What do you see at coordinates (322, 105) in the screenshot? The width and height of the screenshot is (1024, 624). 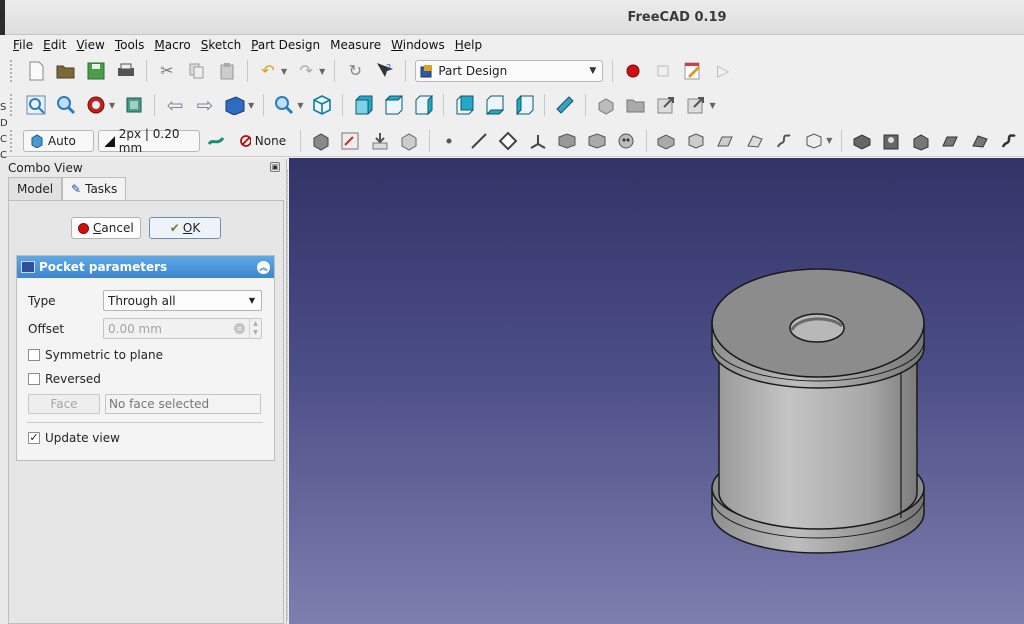 I see `isometric-view-icon` at bounding box center [322, 105].